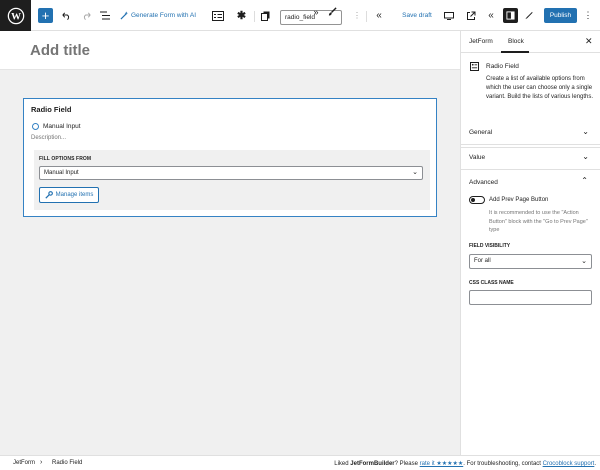  Describe the element at coordinates (24, 463) in the screenshot. I see `breadcrumb-root: JetForm` at that location.